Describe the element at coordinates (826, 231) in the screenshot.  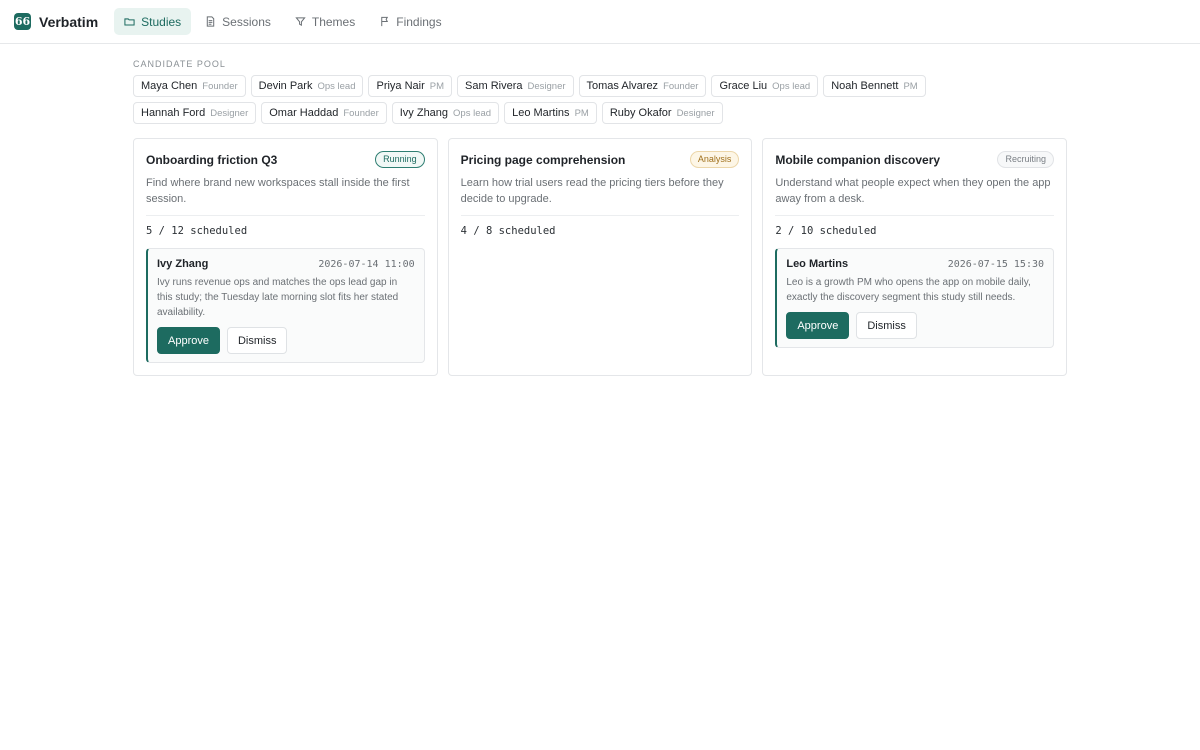
I see `scheduled-count: 2 / 10 scheduled` at that location.